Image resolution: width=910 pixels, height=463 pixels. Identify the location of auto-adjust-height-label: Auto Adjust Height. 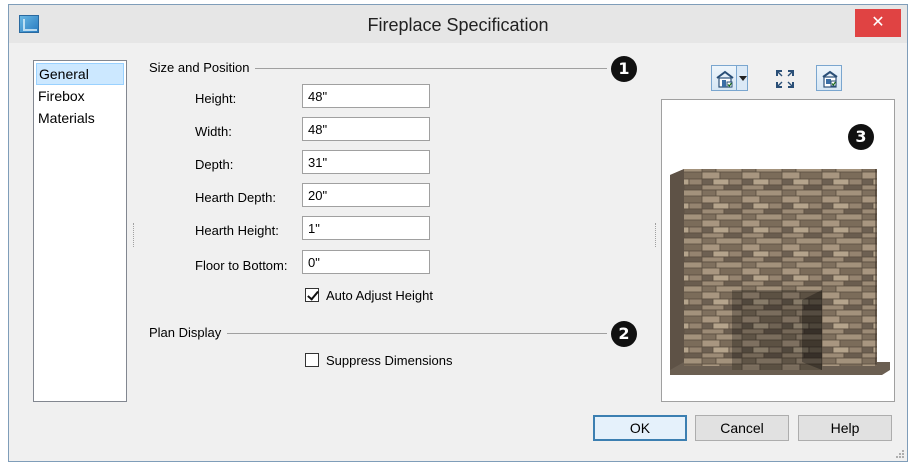
(379, 295).